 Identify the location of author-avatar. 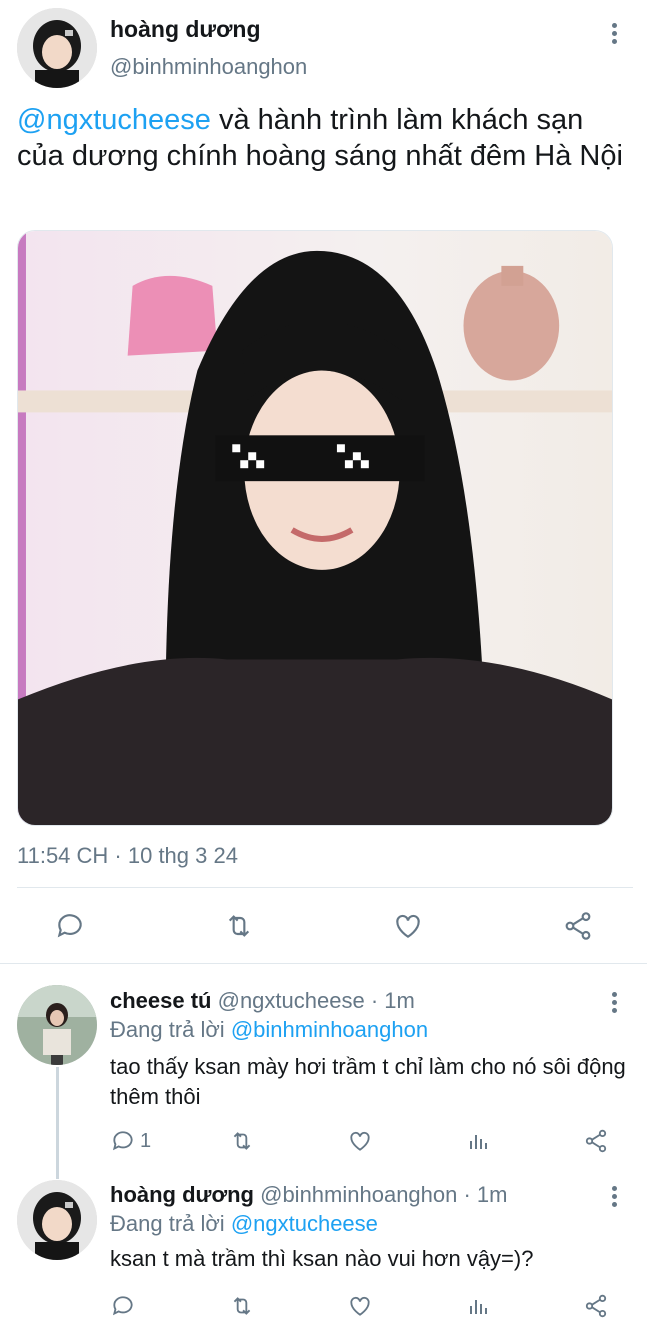
(57, 48).